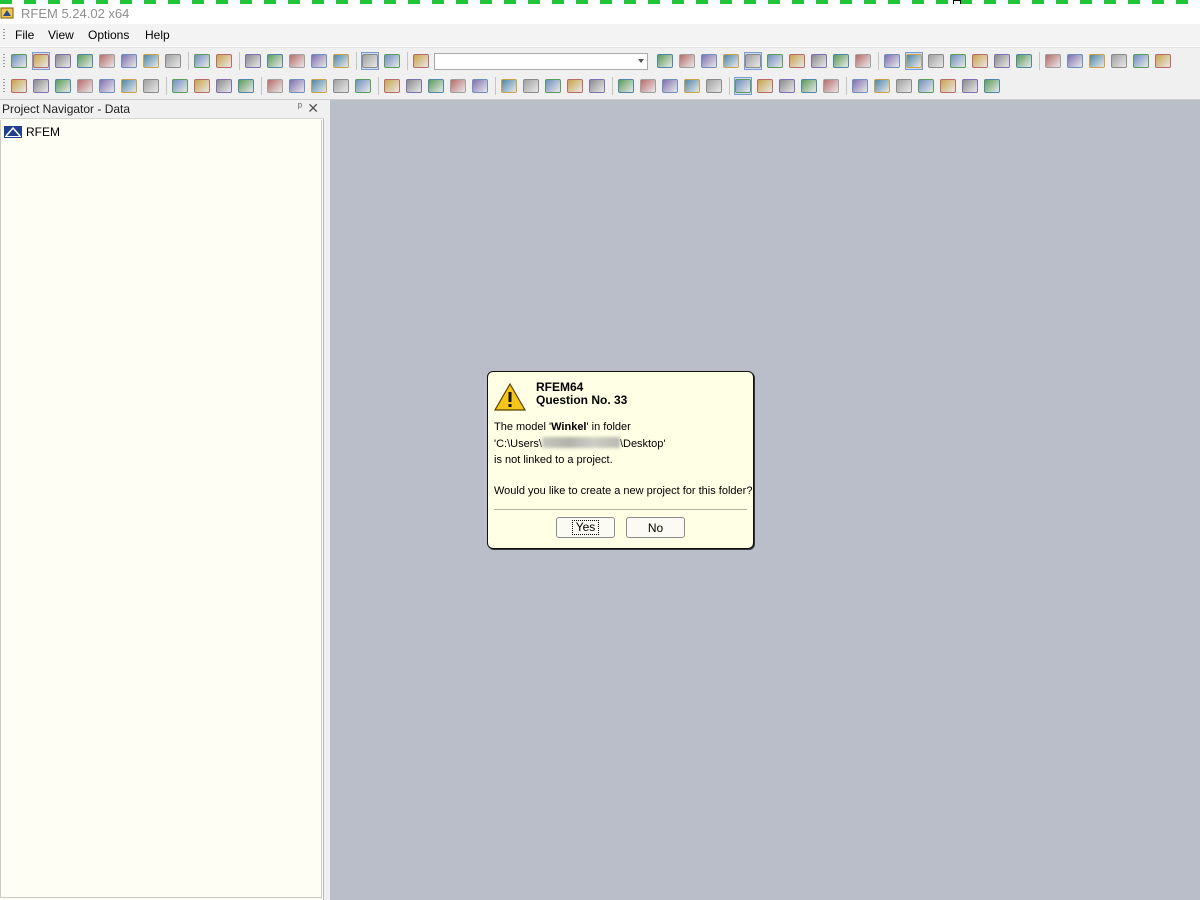 This screenshot has height=900, width=1200. I want to click on load-case-manager-button, so click(363, 86).